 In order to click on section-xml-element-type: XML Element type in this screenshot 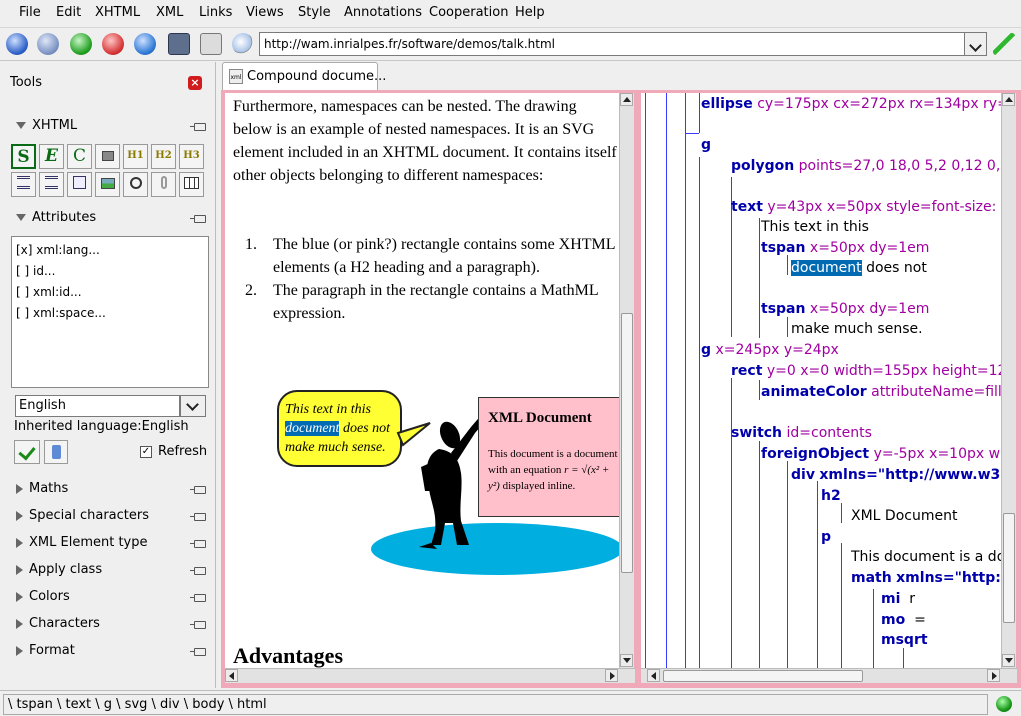, I will do `click(82, 542)`.